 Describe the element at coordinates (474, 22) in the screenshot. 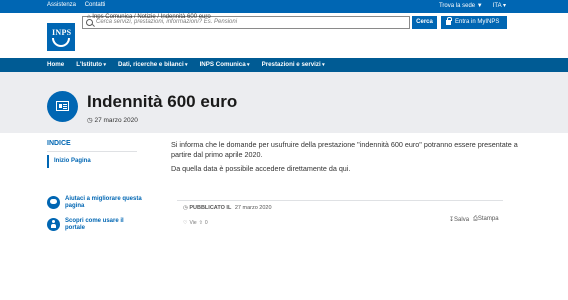

I see `login-button: Entra in MyINPS` at that location.